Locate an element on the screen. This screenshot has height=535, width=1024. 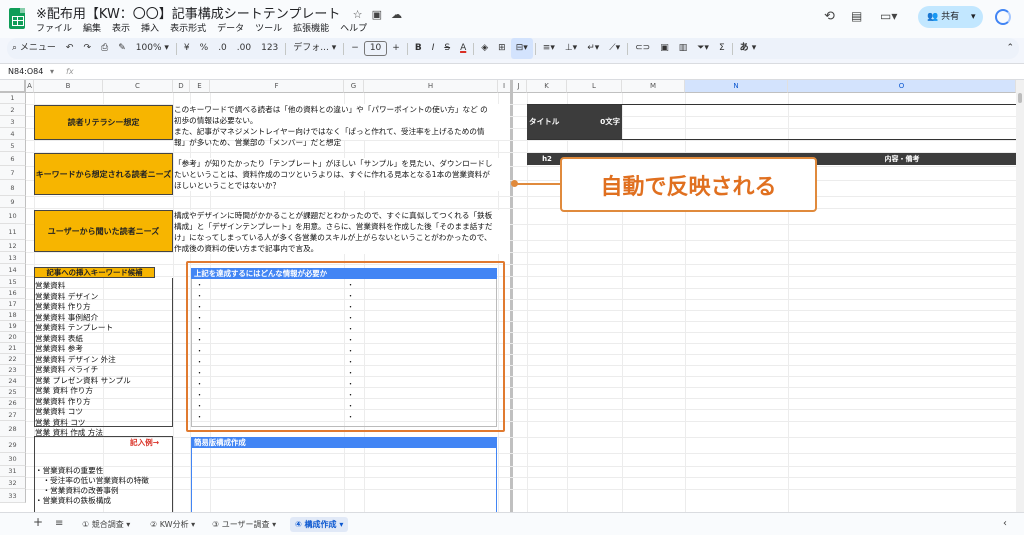
bold-button: B is located at coordinates (418, 48).